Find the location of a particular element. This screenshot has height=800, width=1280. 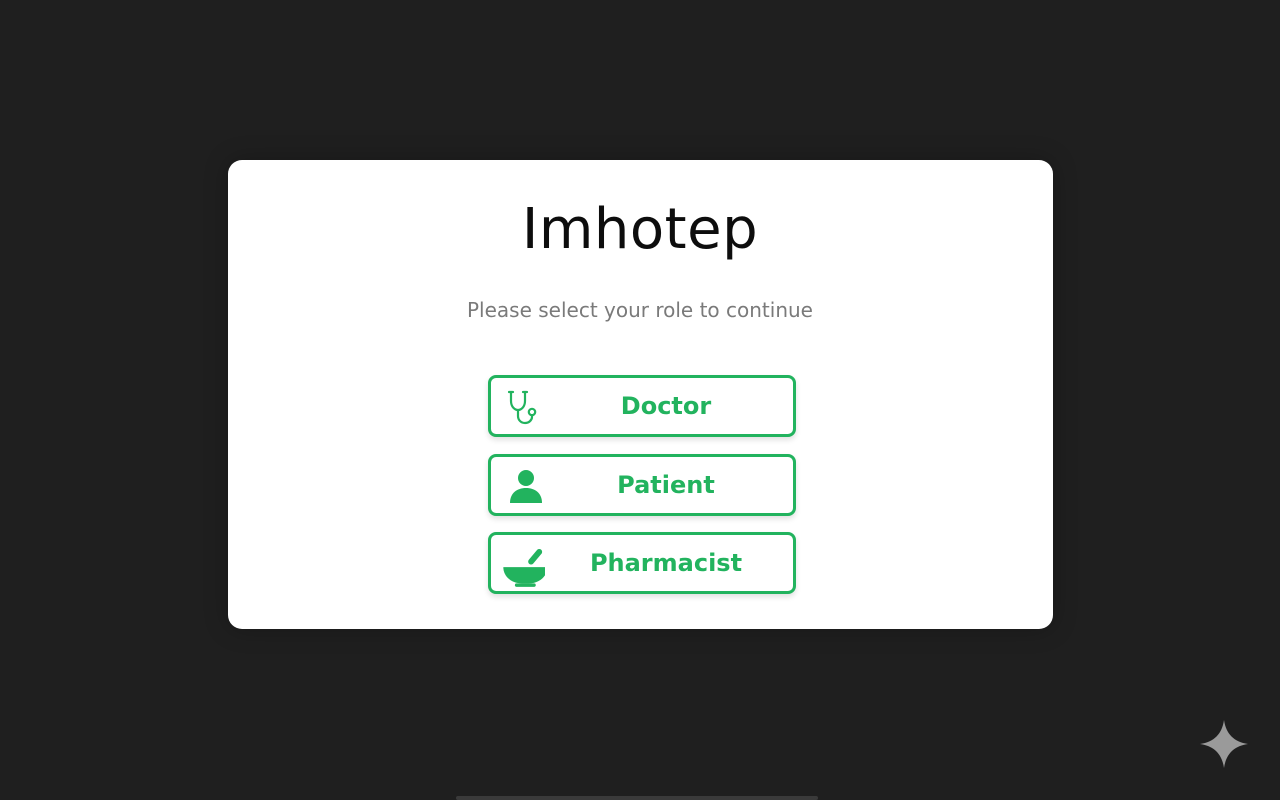

app-title: Imhotep is located at coordinates (640, 229).